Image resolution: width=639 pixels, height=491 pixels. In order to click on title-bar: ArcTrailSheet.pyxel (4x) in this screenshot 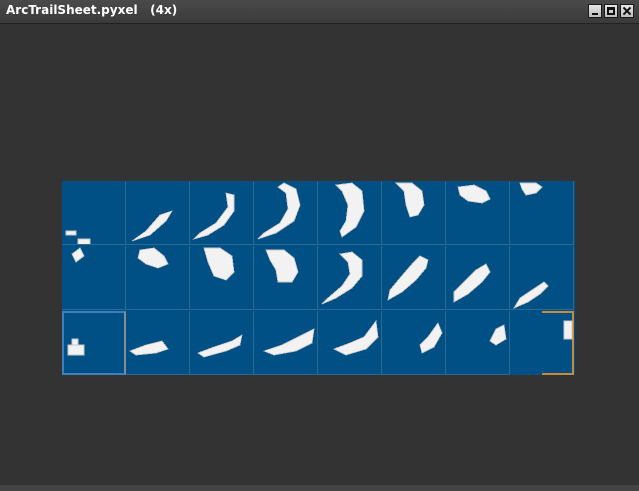, I will do `click(319, 12)`.